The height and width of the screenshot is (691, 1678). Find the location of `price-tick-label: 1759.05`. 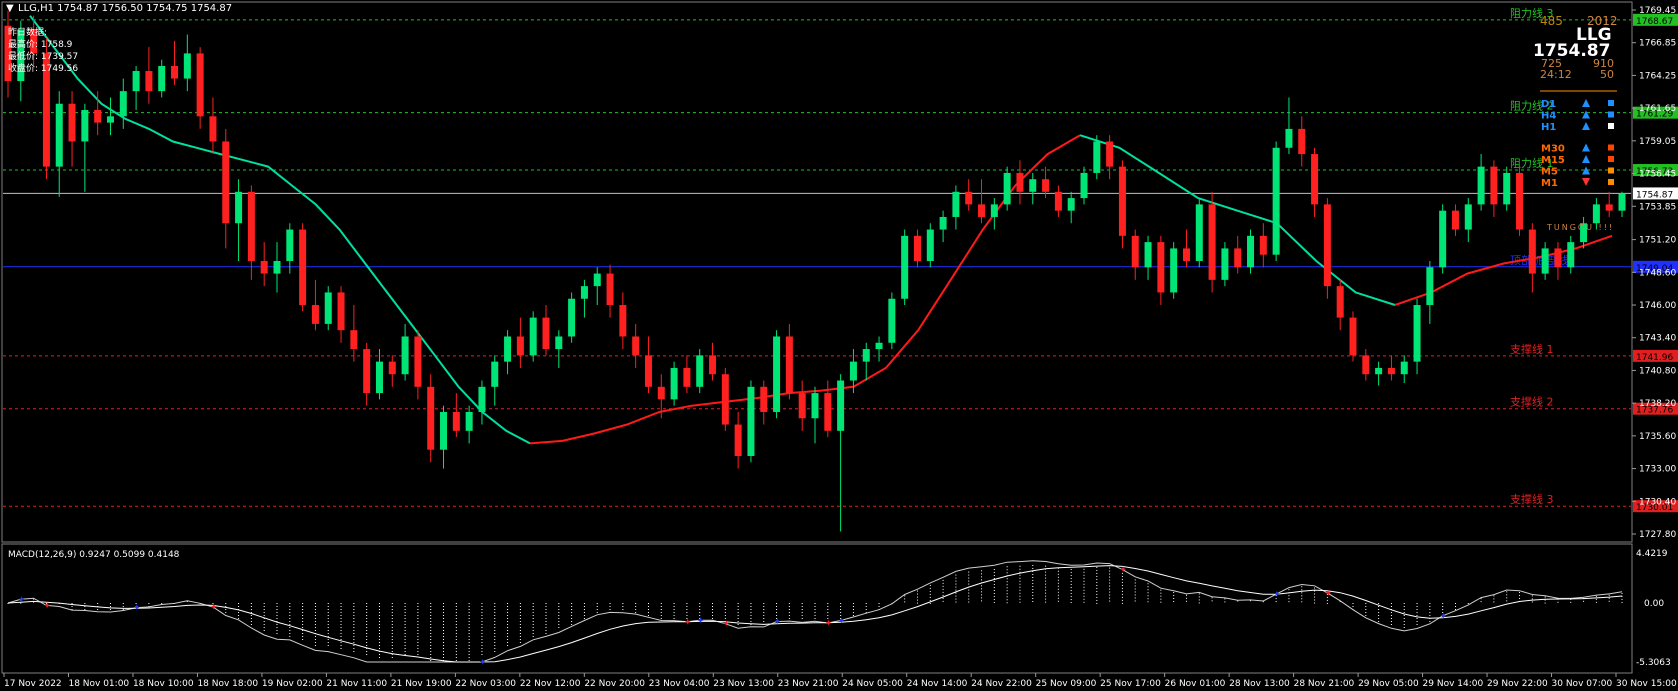

price-tick-label: 1759.05 is located at coordinates (1657, 142).